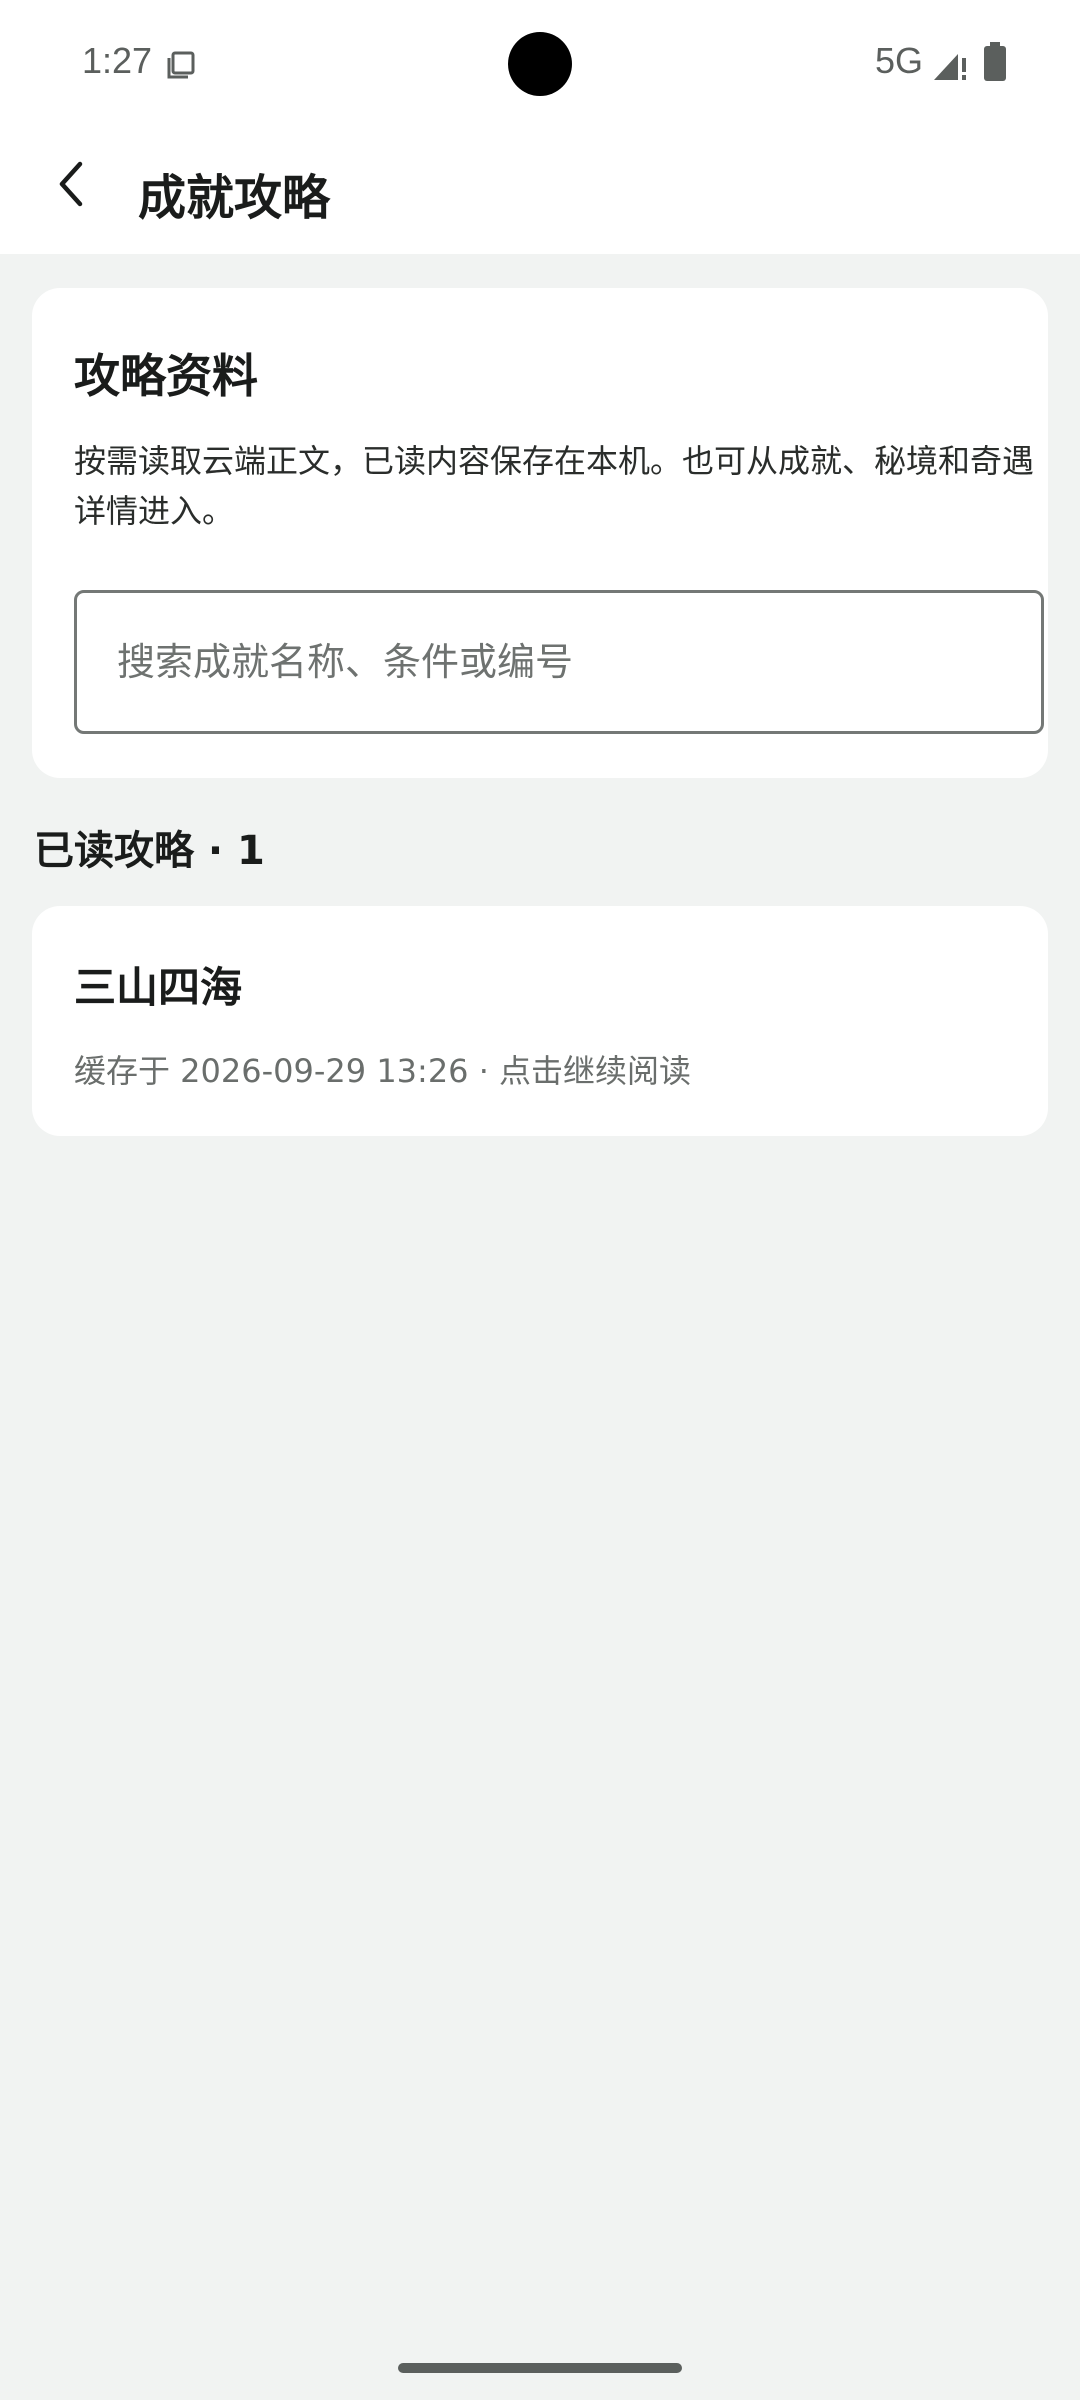 Image resolution: width=1080 pixels, height=2400 pixels. I want to click on status-time: 1:27, so click(117, 60).